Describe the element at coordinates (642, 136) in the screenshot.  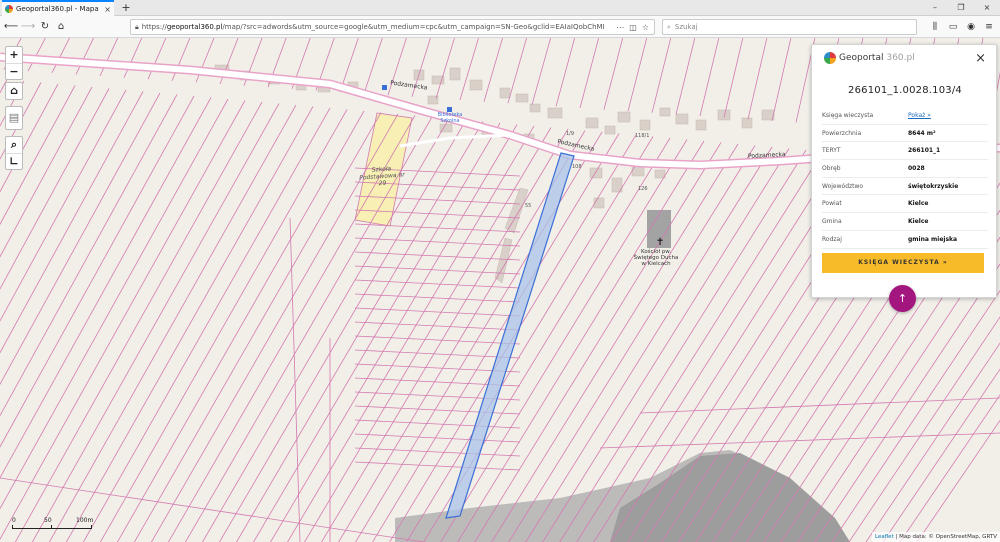
I see `parcel-number: 118/1` at that location.